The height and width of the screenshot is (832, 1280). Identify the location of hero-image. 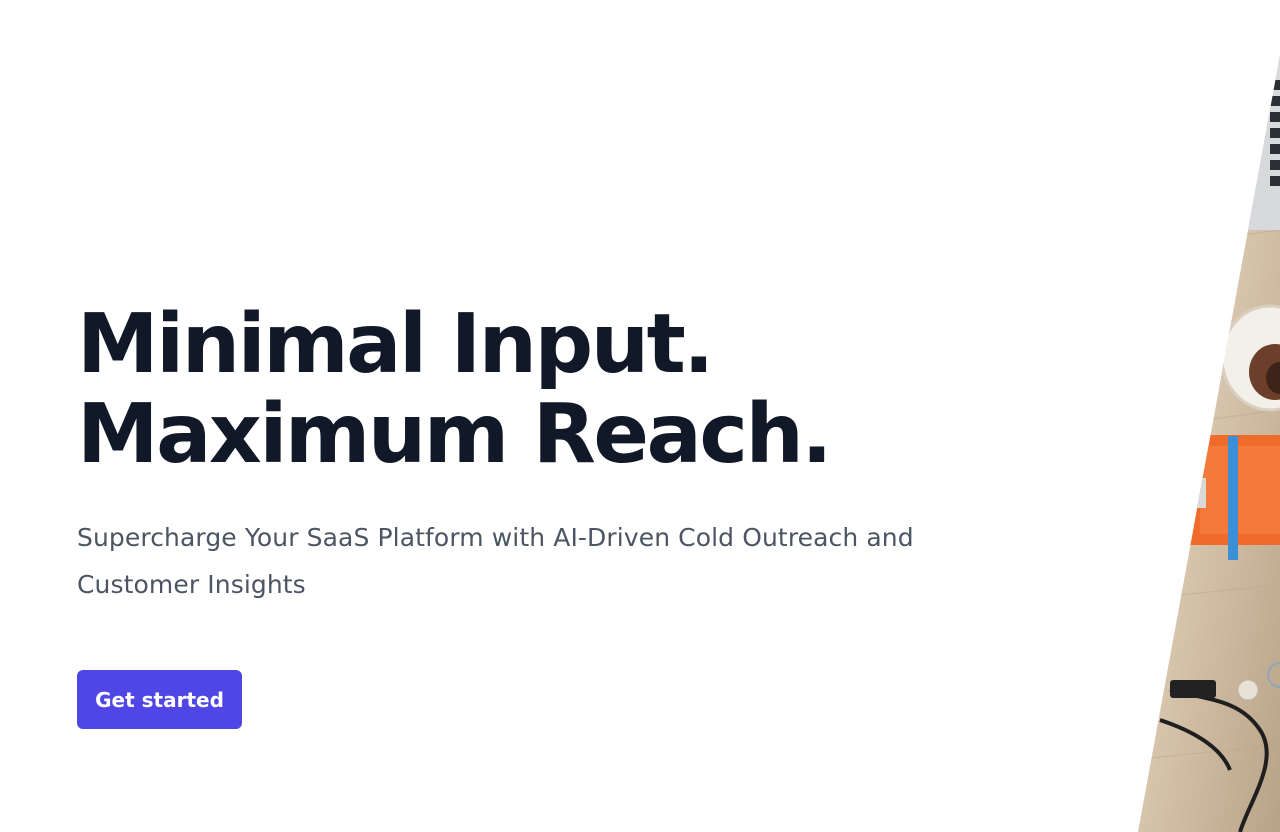
(1209, 443).